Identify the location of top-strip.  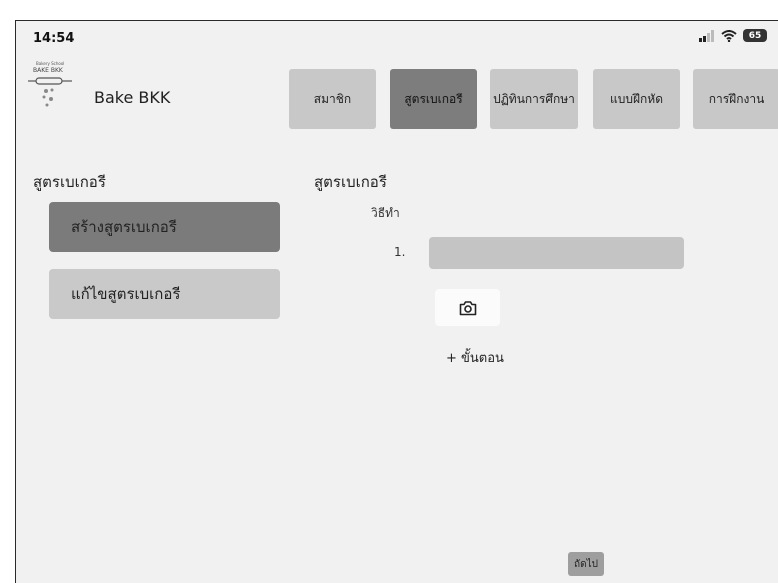
(389, 10).